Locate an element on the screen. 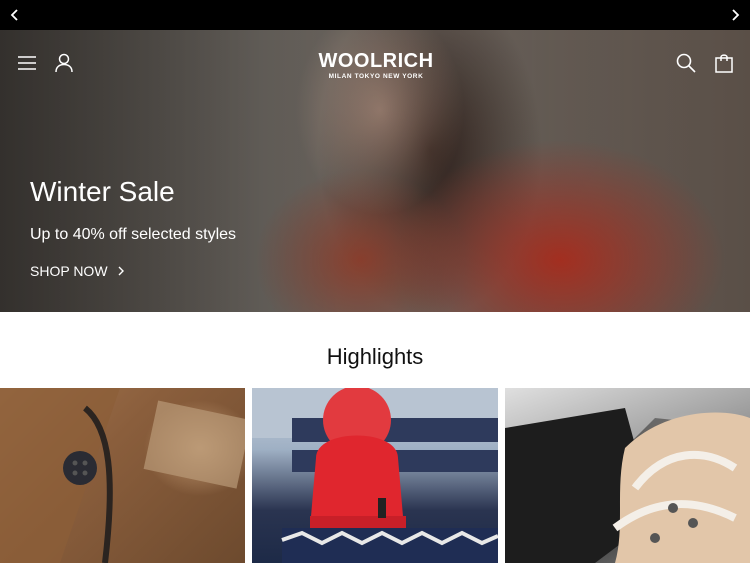  beanie-image is located at coordinates (375, 475).